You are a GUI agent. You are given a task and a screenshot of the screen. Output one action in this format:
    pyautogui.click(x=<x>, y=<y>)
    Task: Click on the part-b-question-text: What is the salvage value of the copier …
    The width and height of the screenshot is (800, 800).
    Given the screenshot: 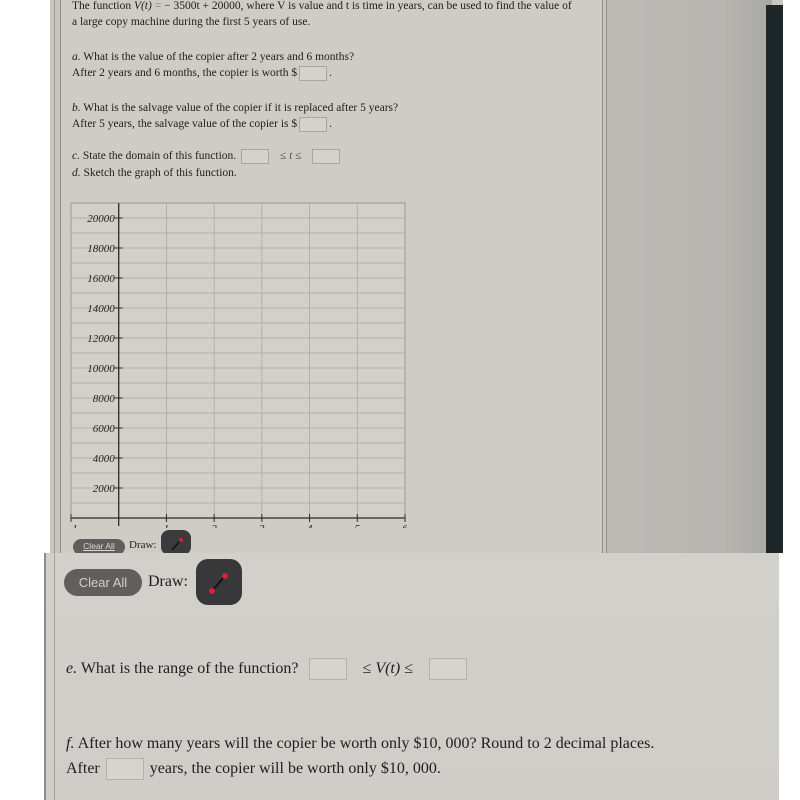 What is the action you would take?
    pyautogui.click(x=241, y=108)
    